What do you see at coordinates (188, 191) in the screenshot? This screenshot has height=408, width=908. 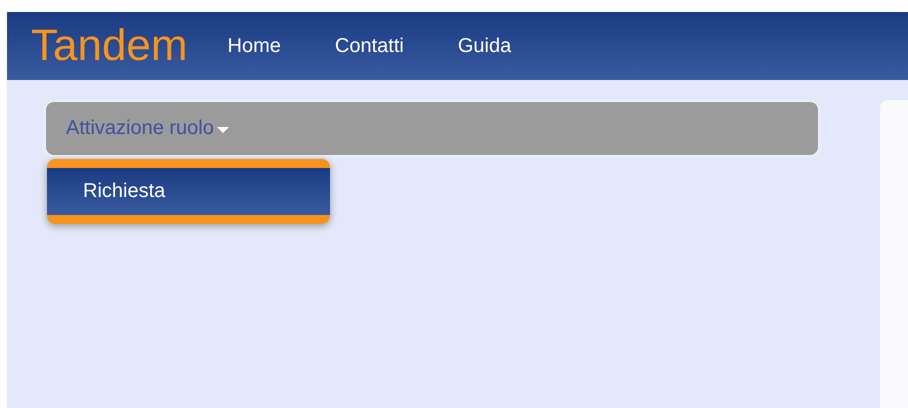 I see `menu-item: Richiesta` at bounding box center [188, 191].